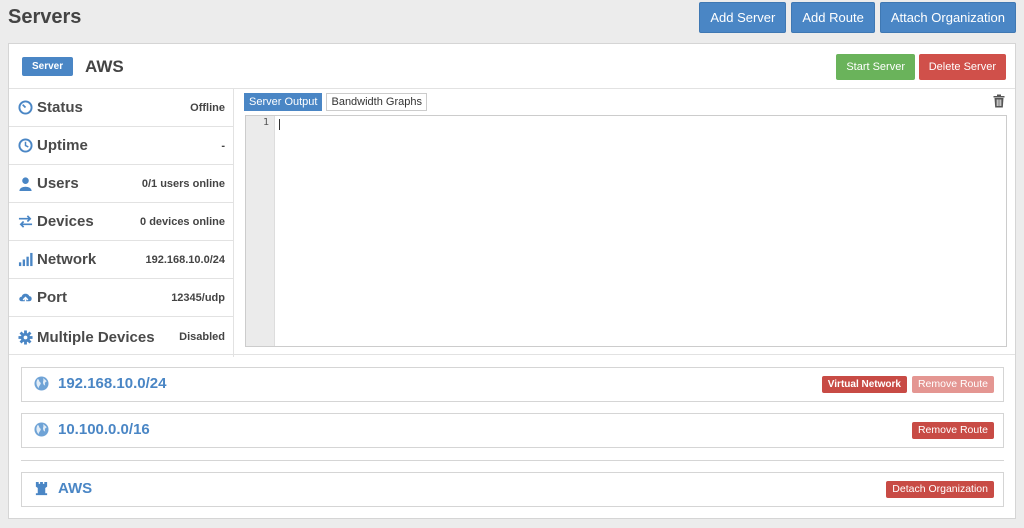 This screenshot has height=528, width=1024. I want to click on info-row-status: Status Offline, so click(121, 108).